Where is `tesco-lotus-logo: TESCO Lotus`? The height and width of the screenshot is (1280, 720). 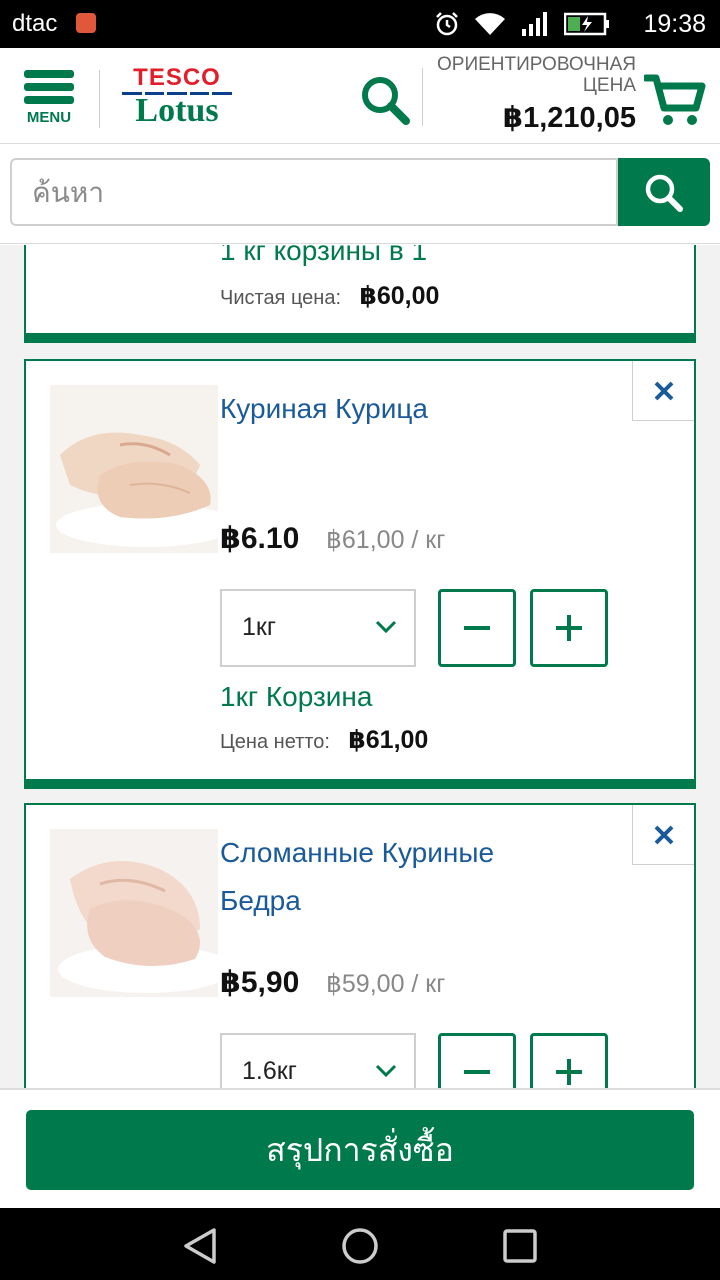 tesco-lotus-logo: TESCO Lotus is located at coordinates (177, 98).